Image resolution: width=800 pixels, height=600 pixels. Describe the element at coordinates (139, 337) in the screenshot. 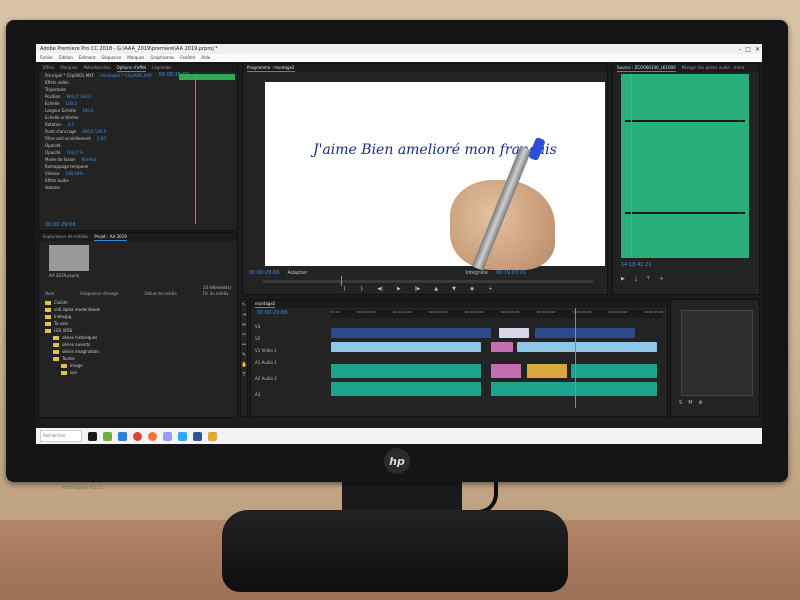

I see `list-item: séries historiques` at that location.